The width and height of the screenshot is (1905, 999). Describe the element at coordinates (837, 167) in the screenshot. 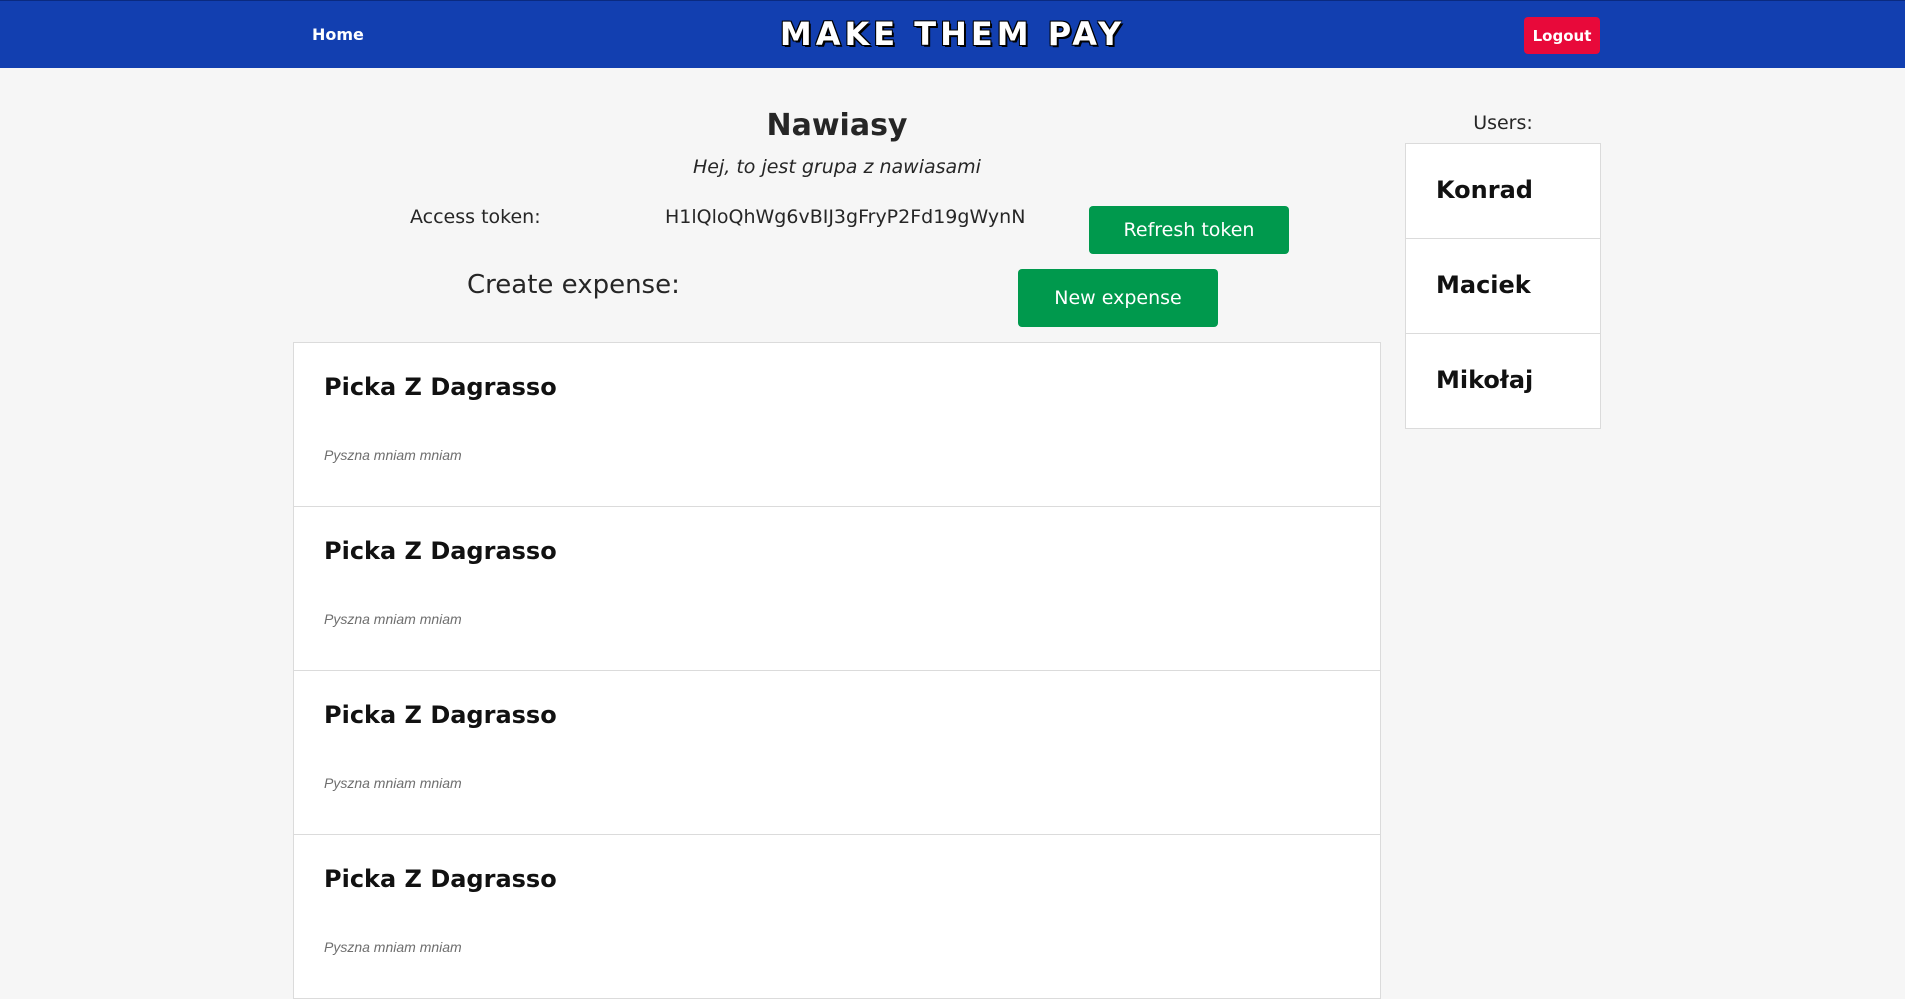

I see `group-description: Hej, to jest grupa z nawiasami` at that location.